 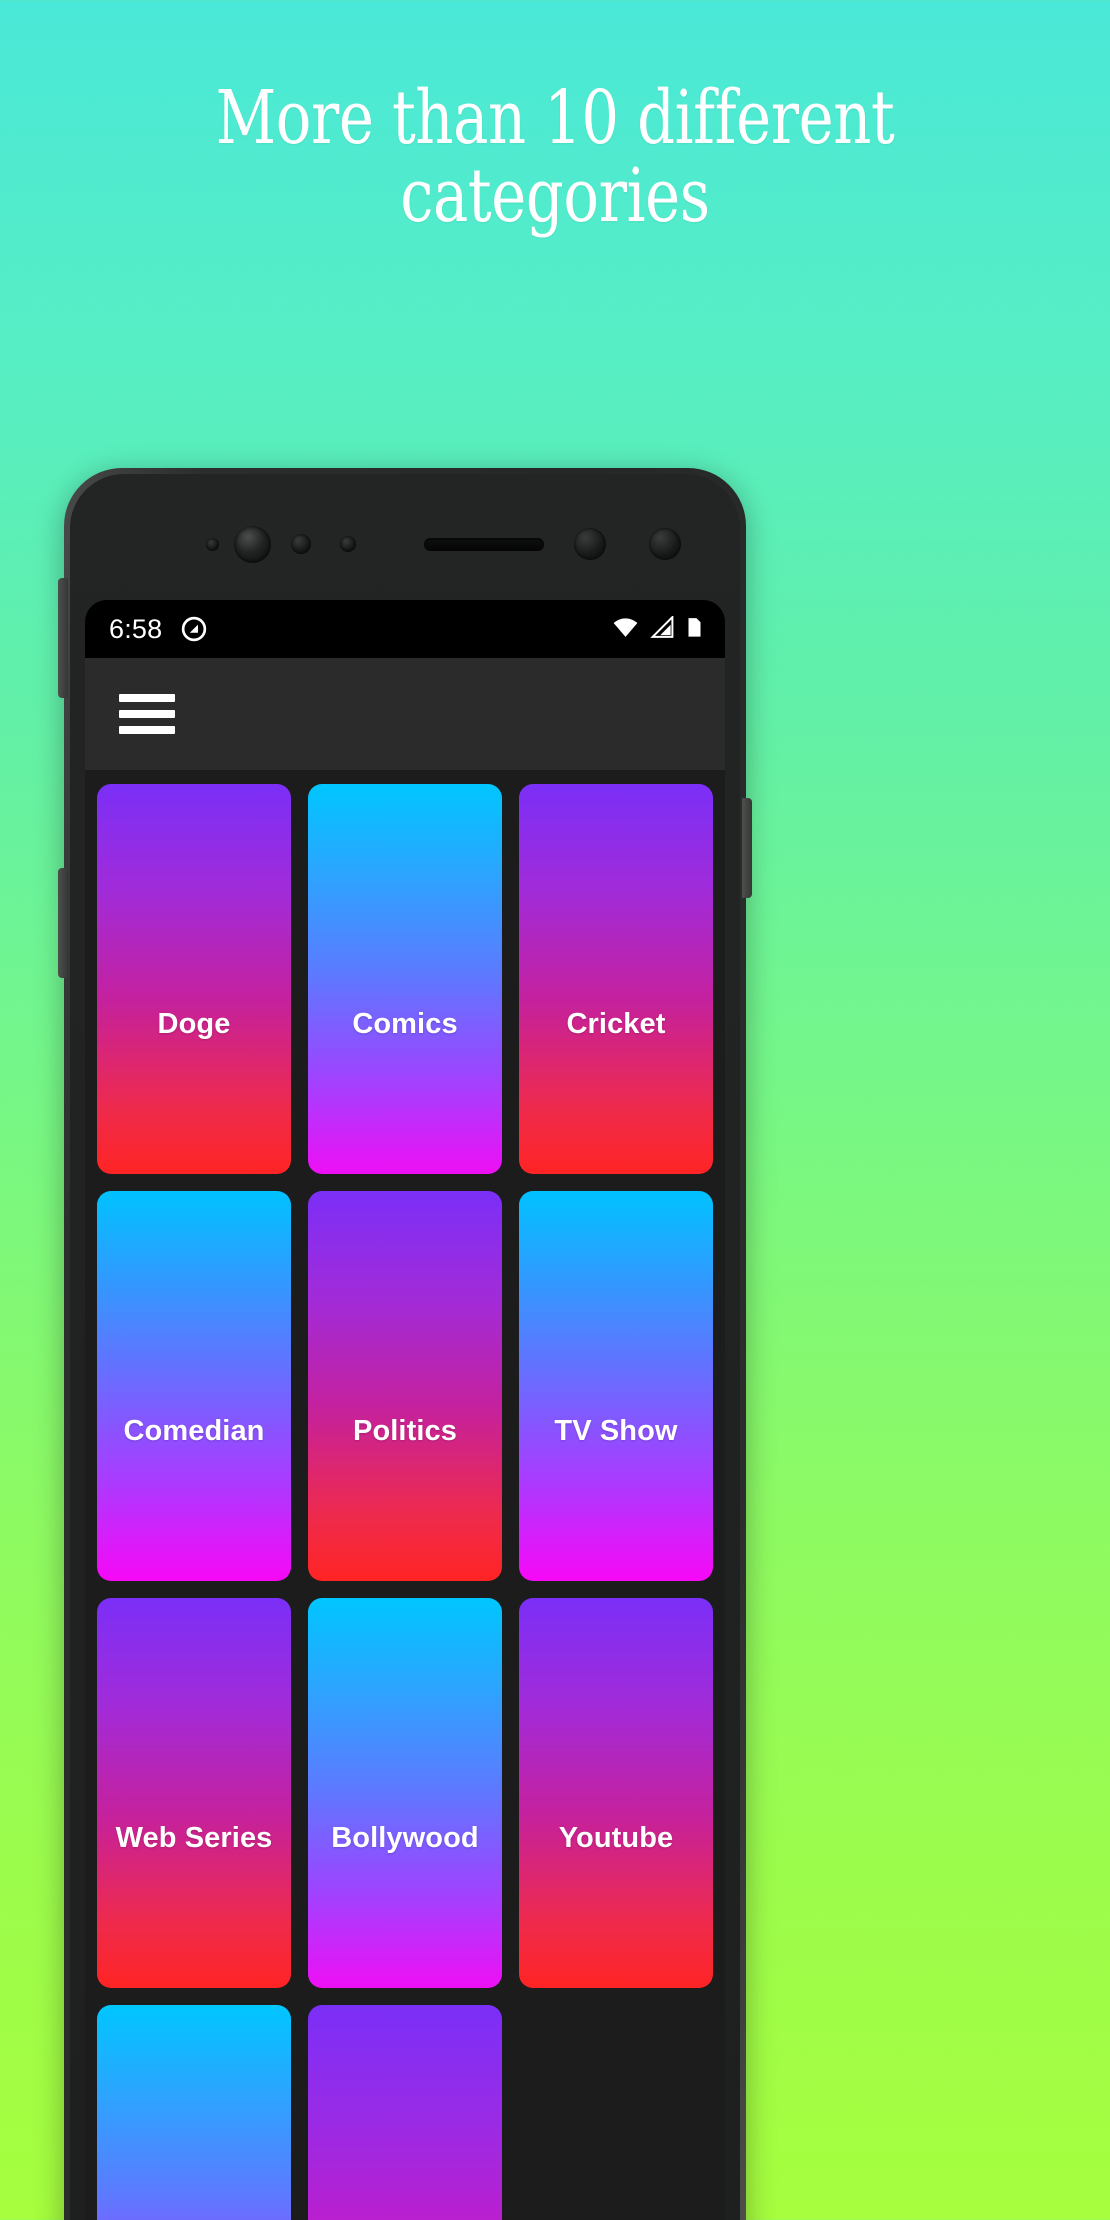 What do you see at coordinates (484, 544) in the screenshot?
I see `earpiece-speaker-icon` at bounding box center [484, 544].